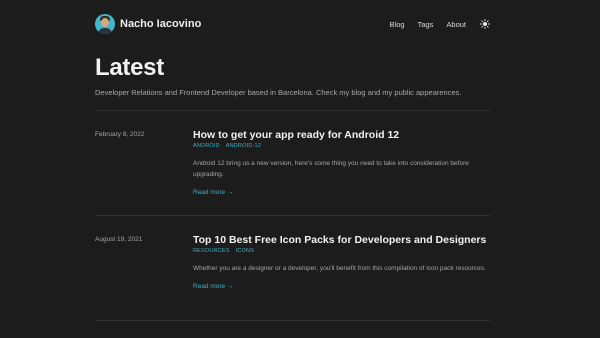  I want to click on post-date: February 8, 2022, so click(120, 134).